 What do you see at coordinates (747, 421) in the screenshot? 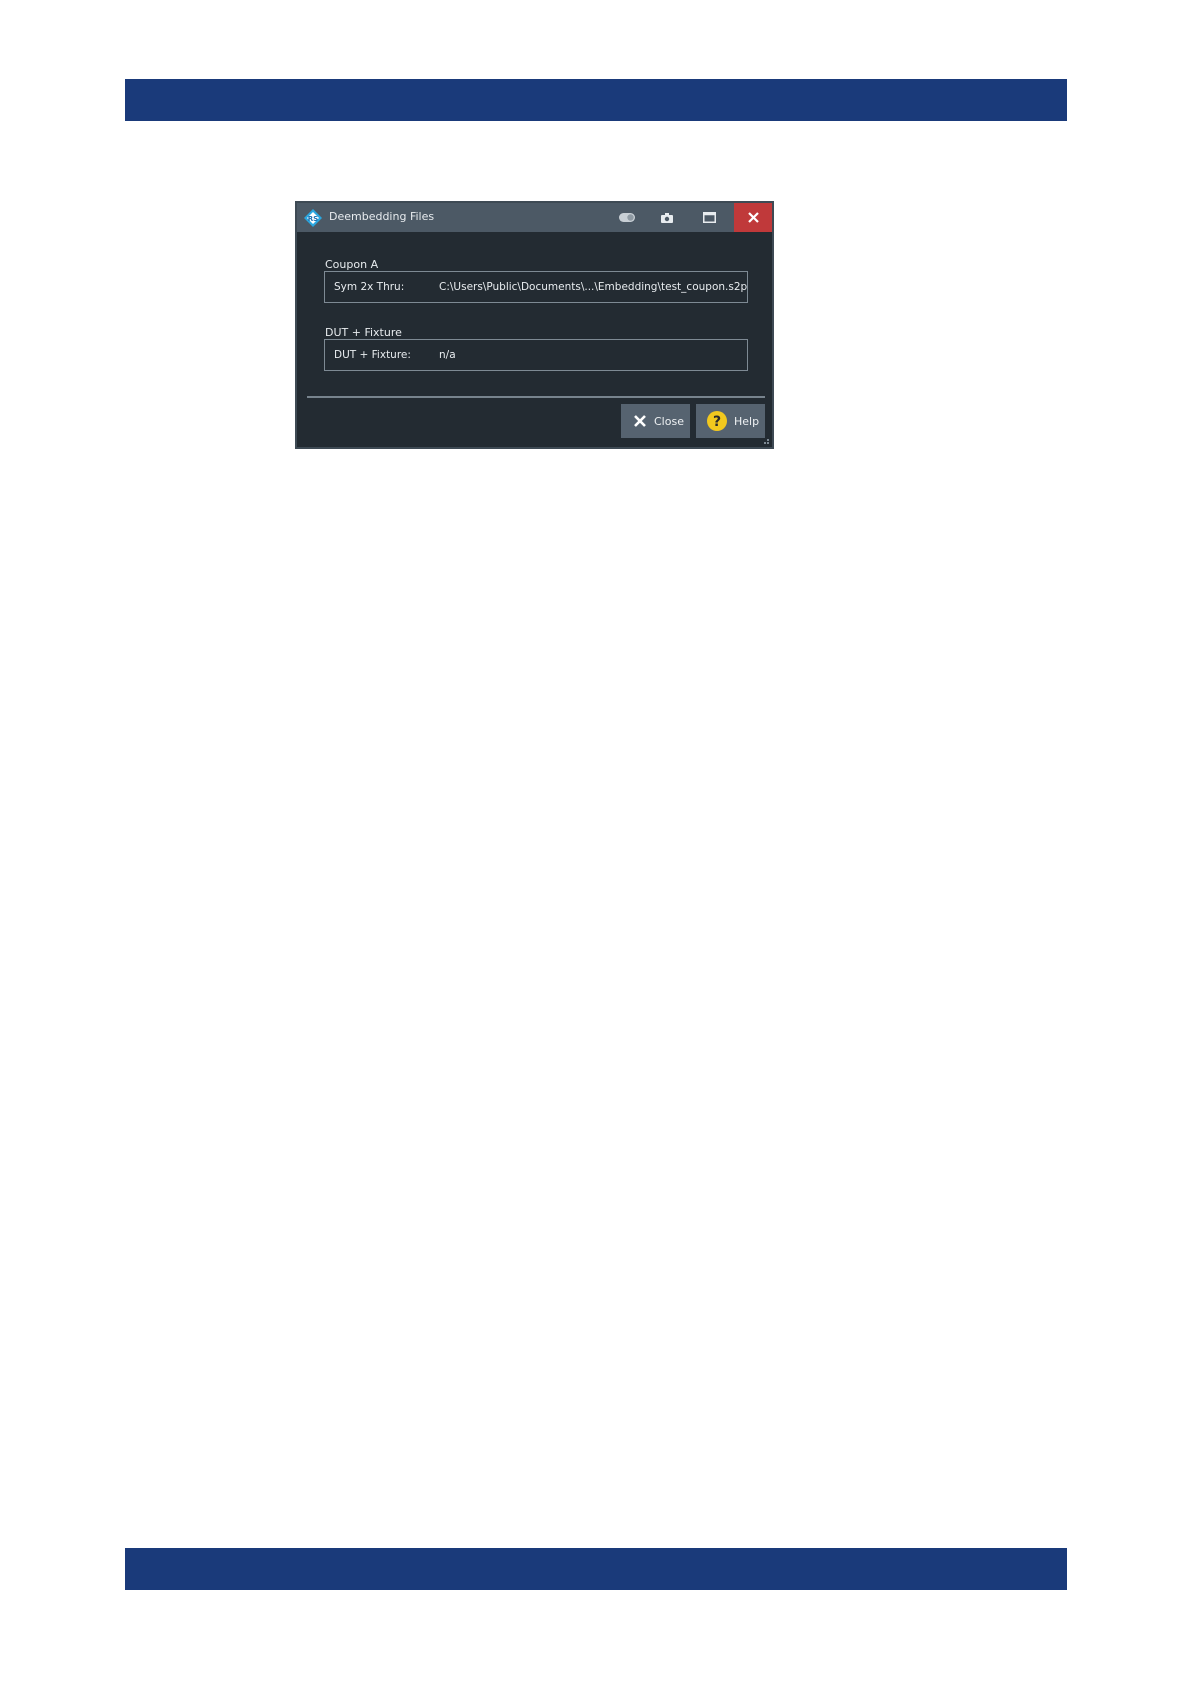
I see `help-button-label: Help` at bounding box center [747, 421].